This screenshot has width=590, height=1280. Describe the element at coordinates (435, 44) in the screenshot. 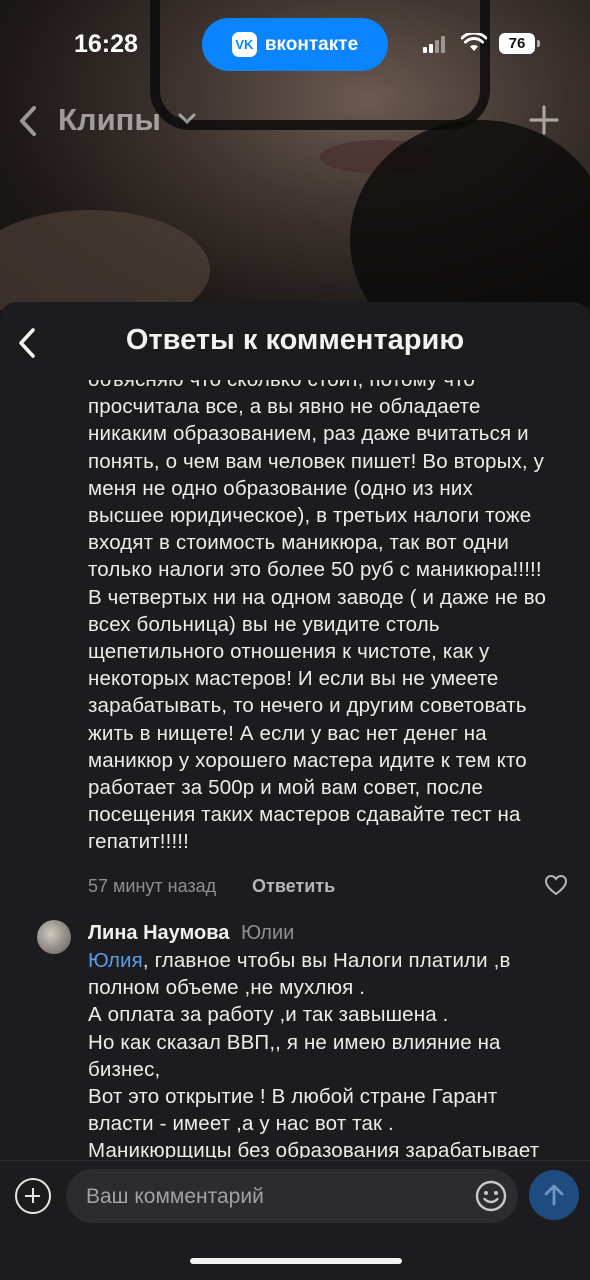

I see `cellular-signal-icon` at that location.